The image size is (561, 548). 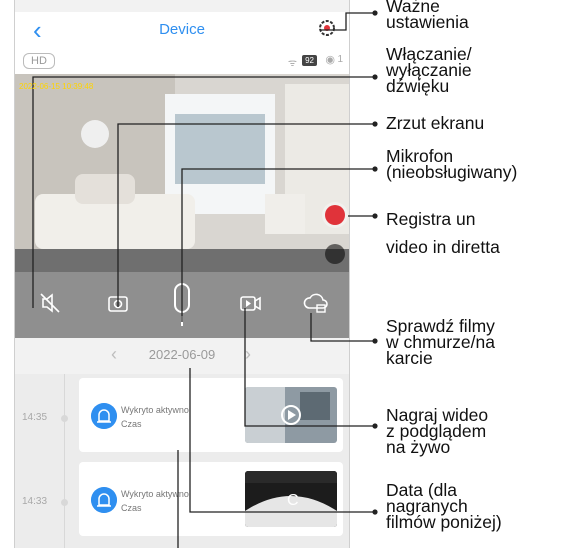 What do you see at coordinates (340, 59) in the screenshot?
I see `viewer-count: 1` at bounding box center [340, 59].